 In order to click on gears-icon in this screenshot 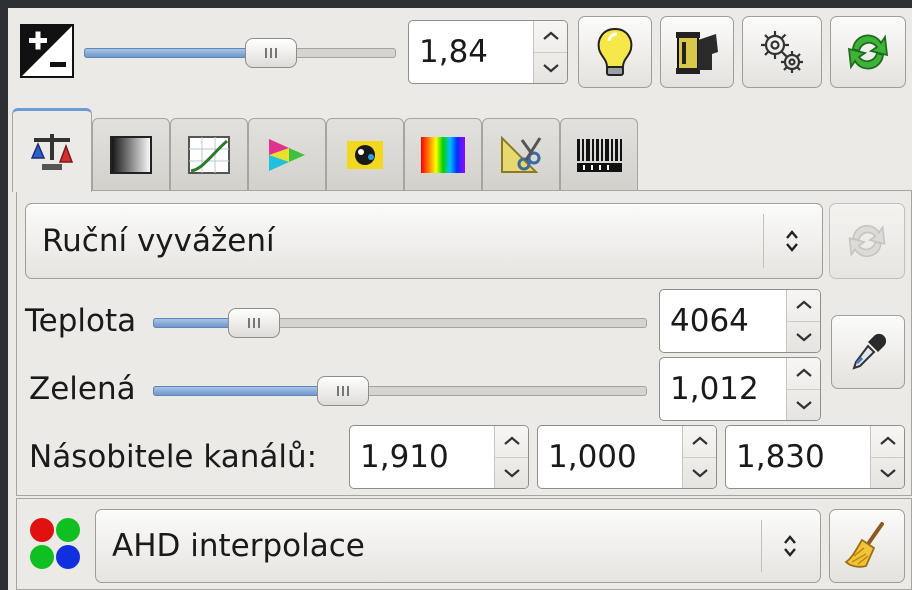, I will do `click(782, 52)`.